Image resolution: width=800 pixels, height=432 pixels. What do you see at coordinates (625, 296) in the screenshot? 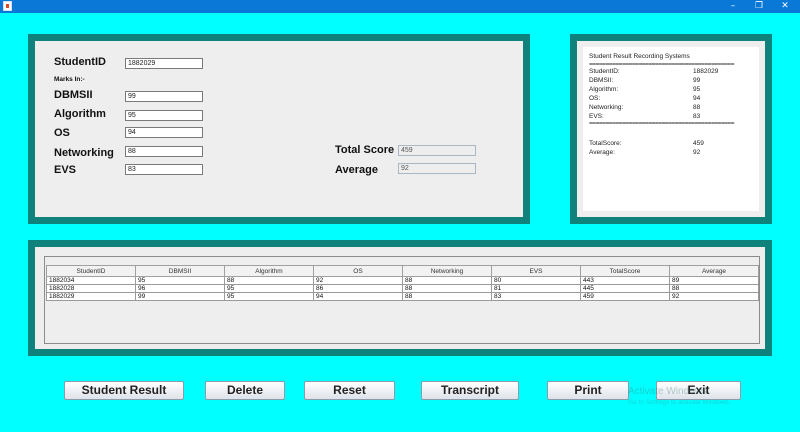
I see `table-cell: 459` at bounding box center [625, 296].